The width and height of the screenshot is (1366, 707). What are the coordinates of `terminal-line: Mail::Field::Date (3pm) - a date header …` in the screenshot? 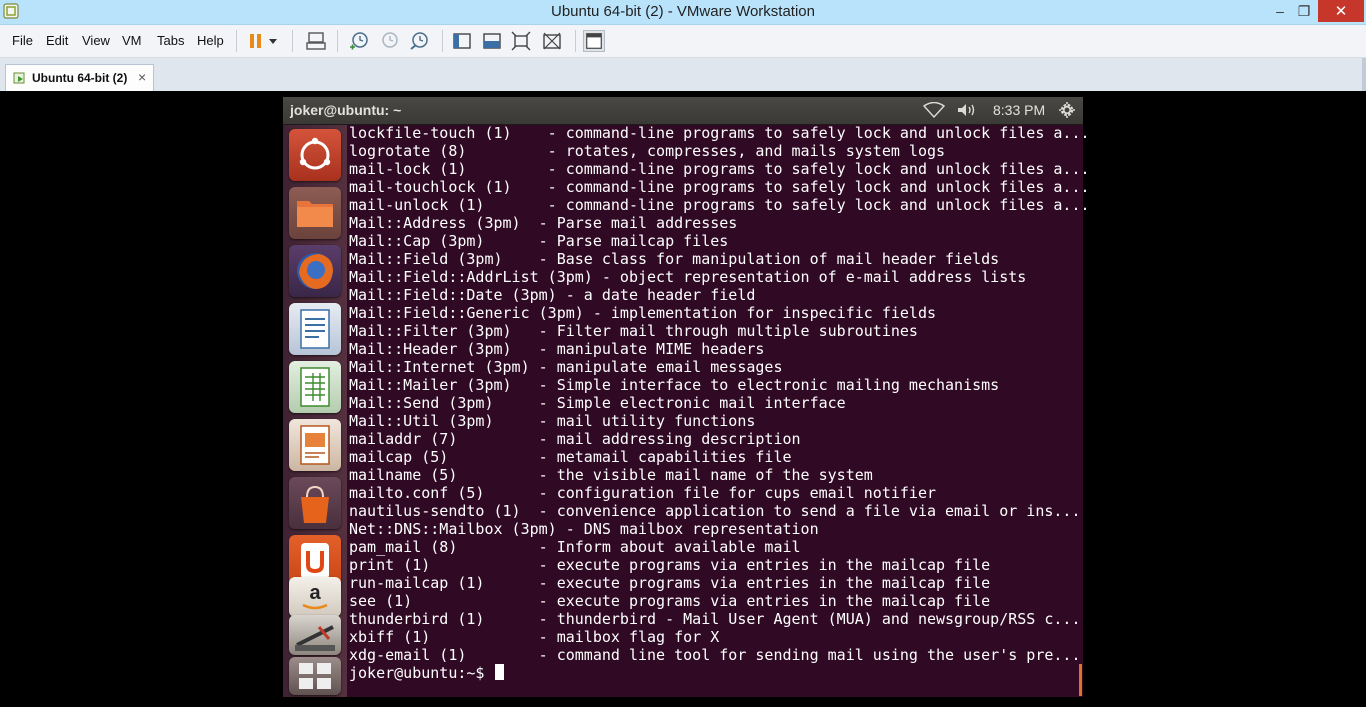 It's located at (552, 295).